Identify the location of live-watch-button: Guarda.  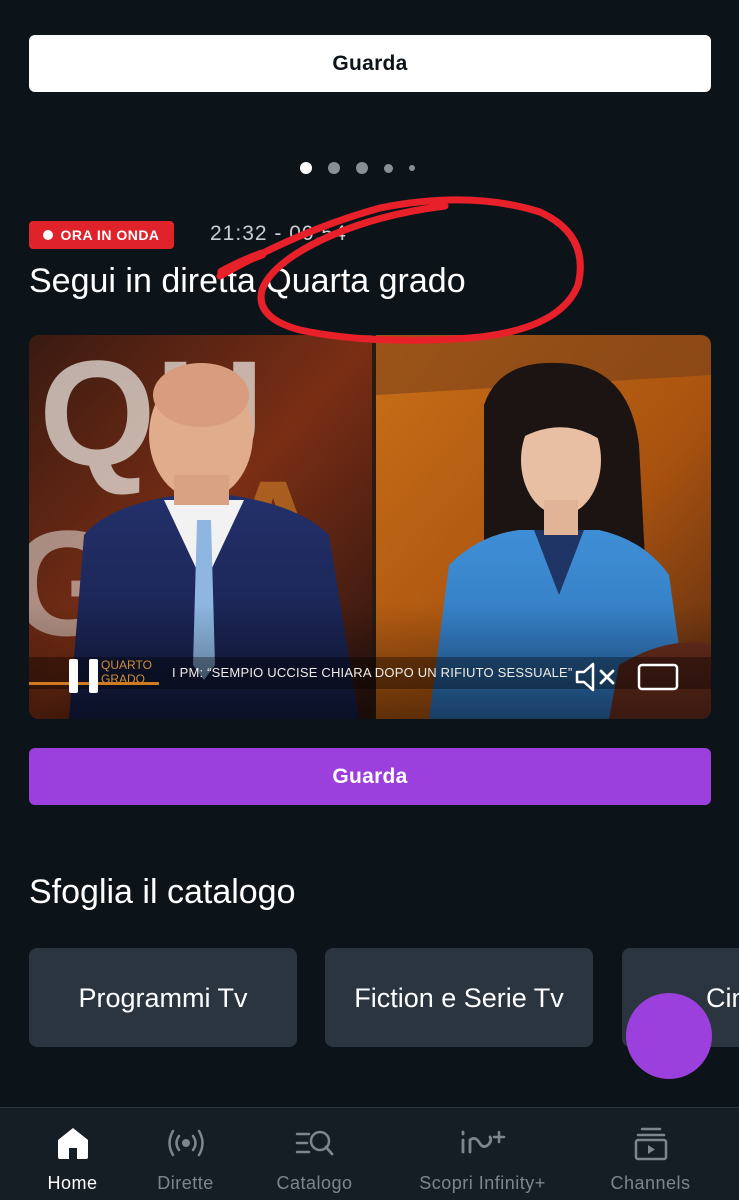
(370, 776).